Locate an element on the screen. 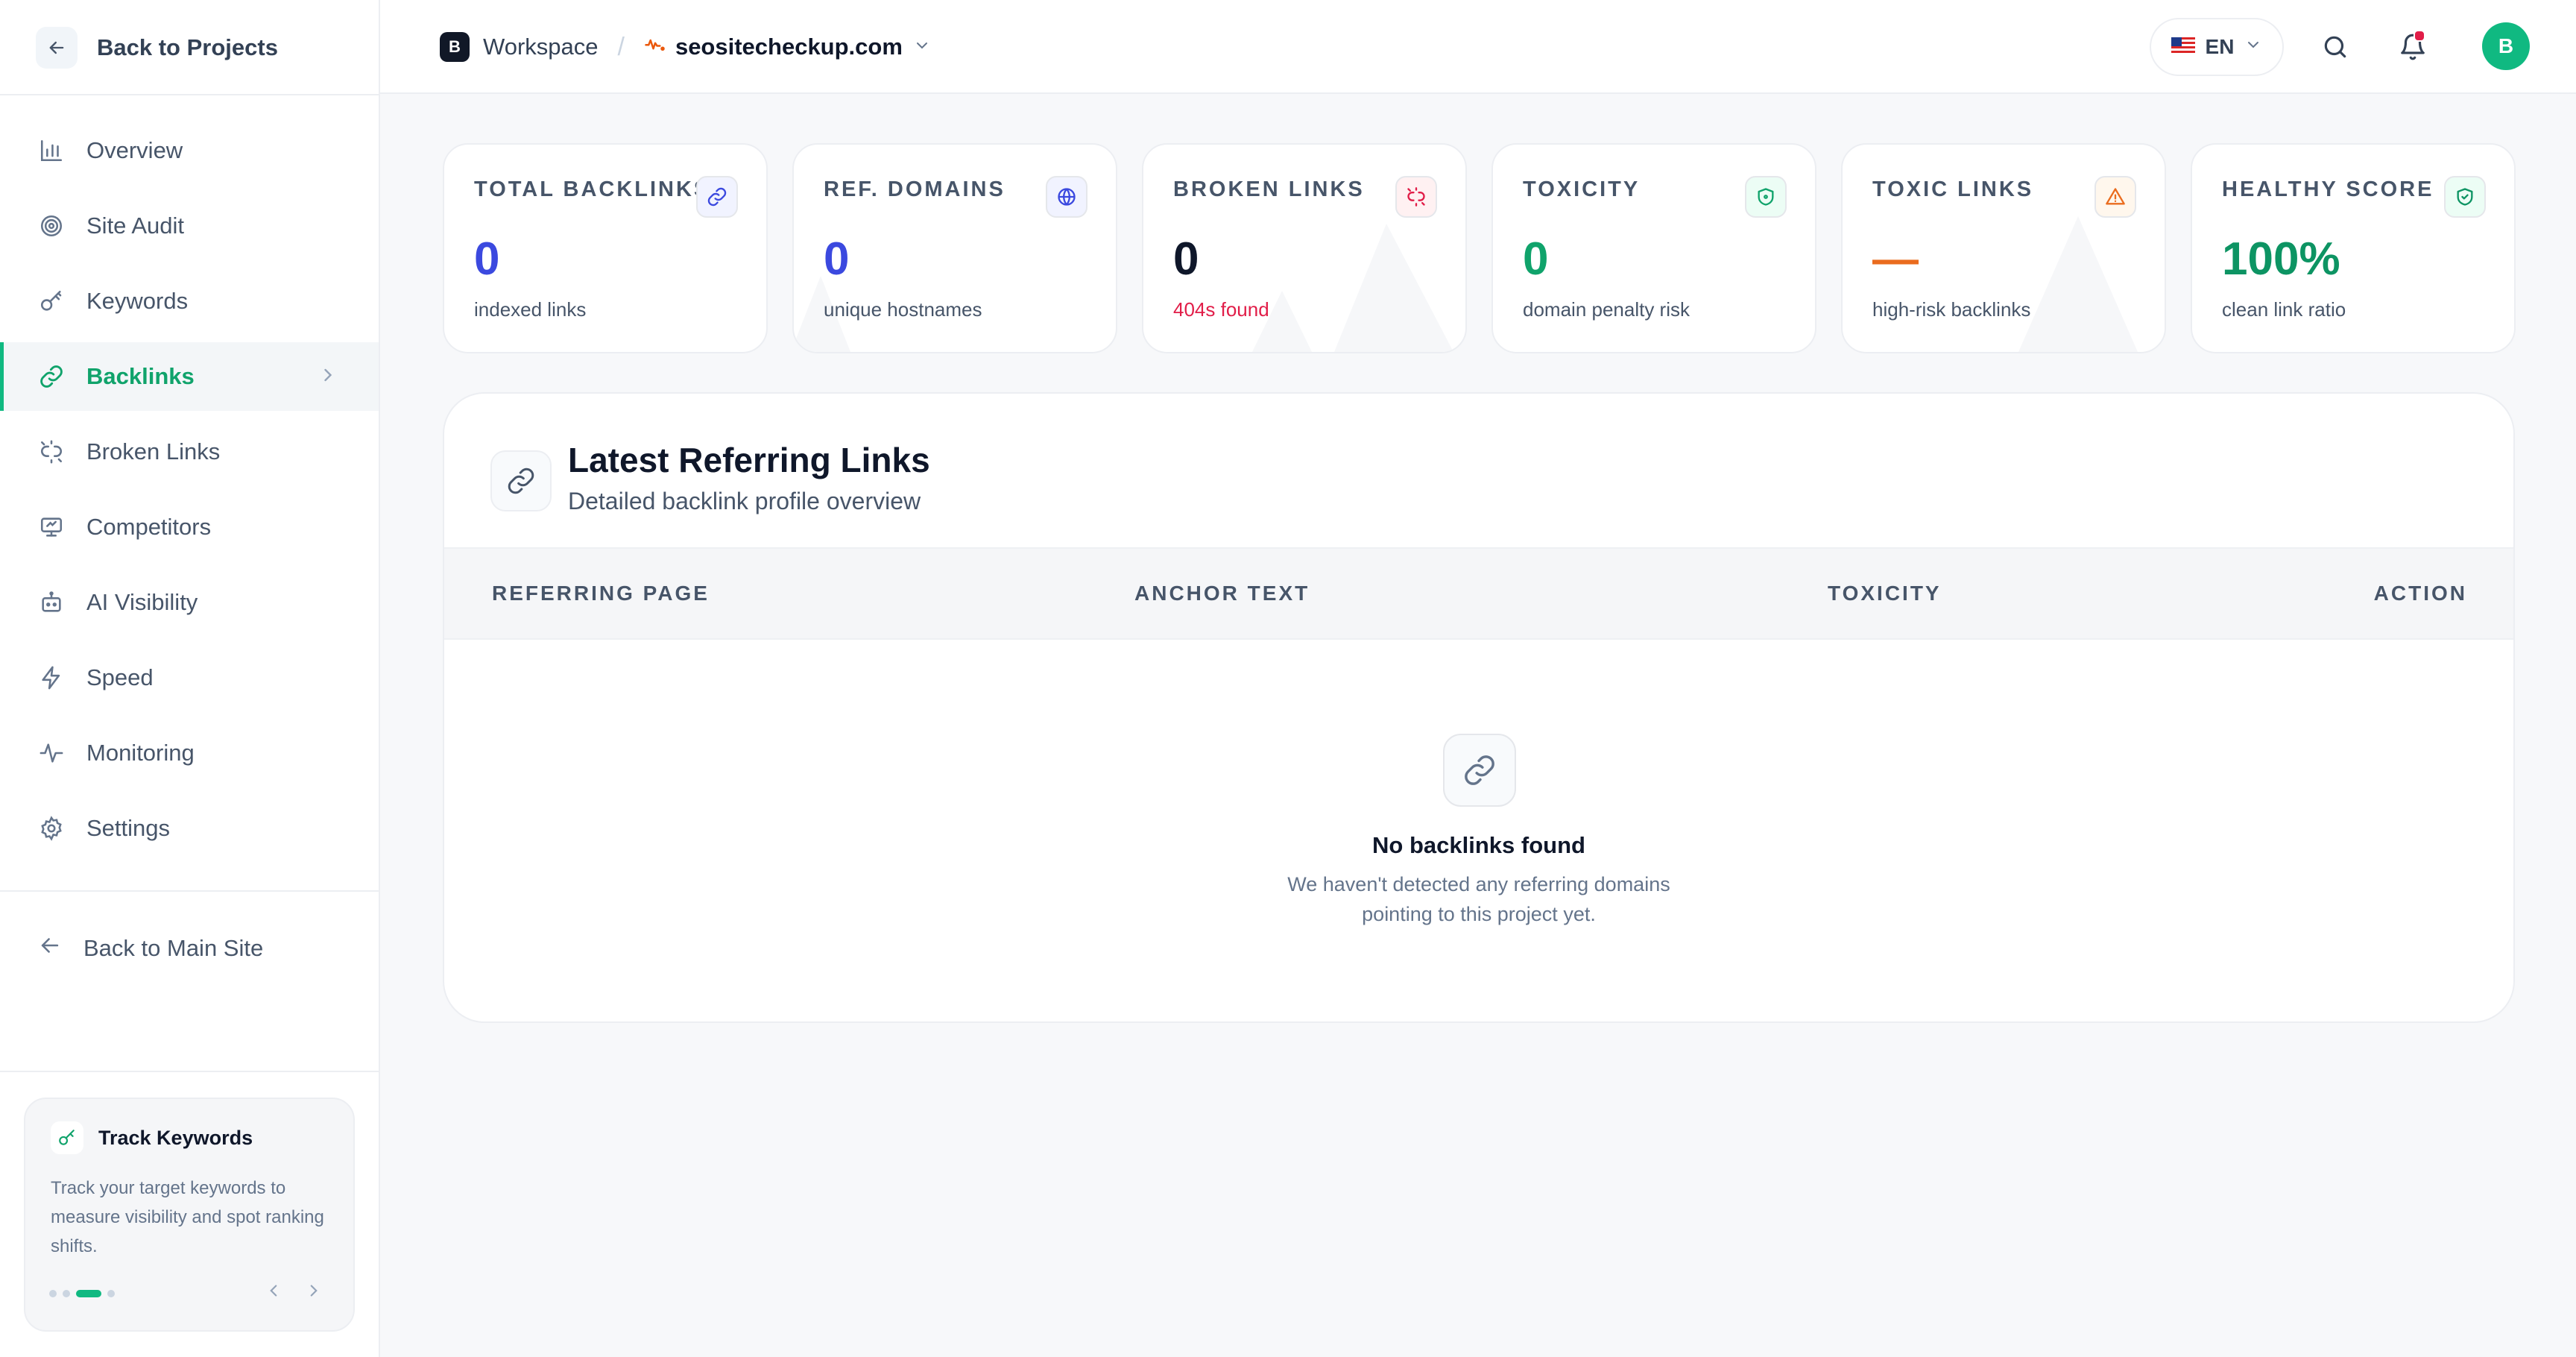 The width and height of the screenshot is (2576, 1357). site-selector: seositecheckup.com is located at coordinates (789, 47).